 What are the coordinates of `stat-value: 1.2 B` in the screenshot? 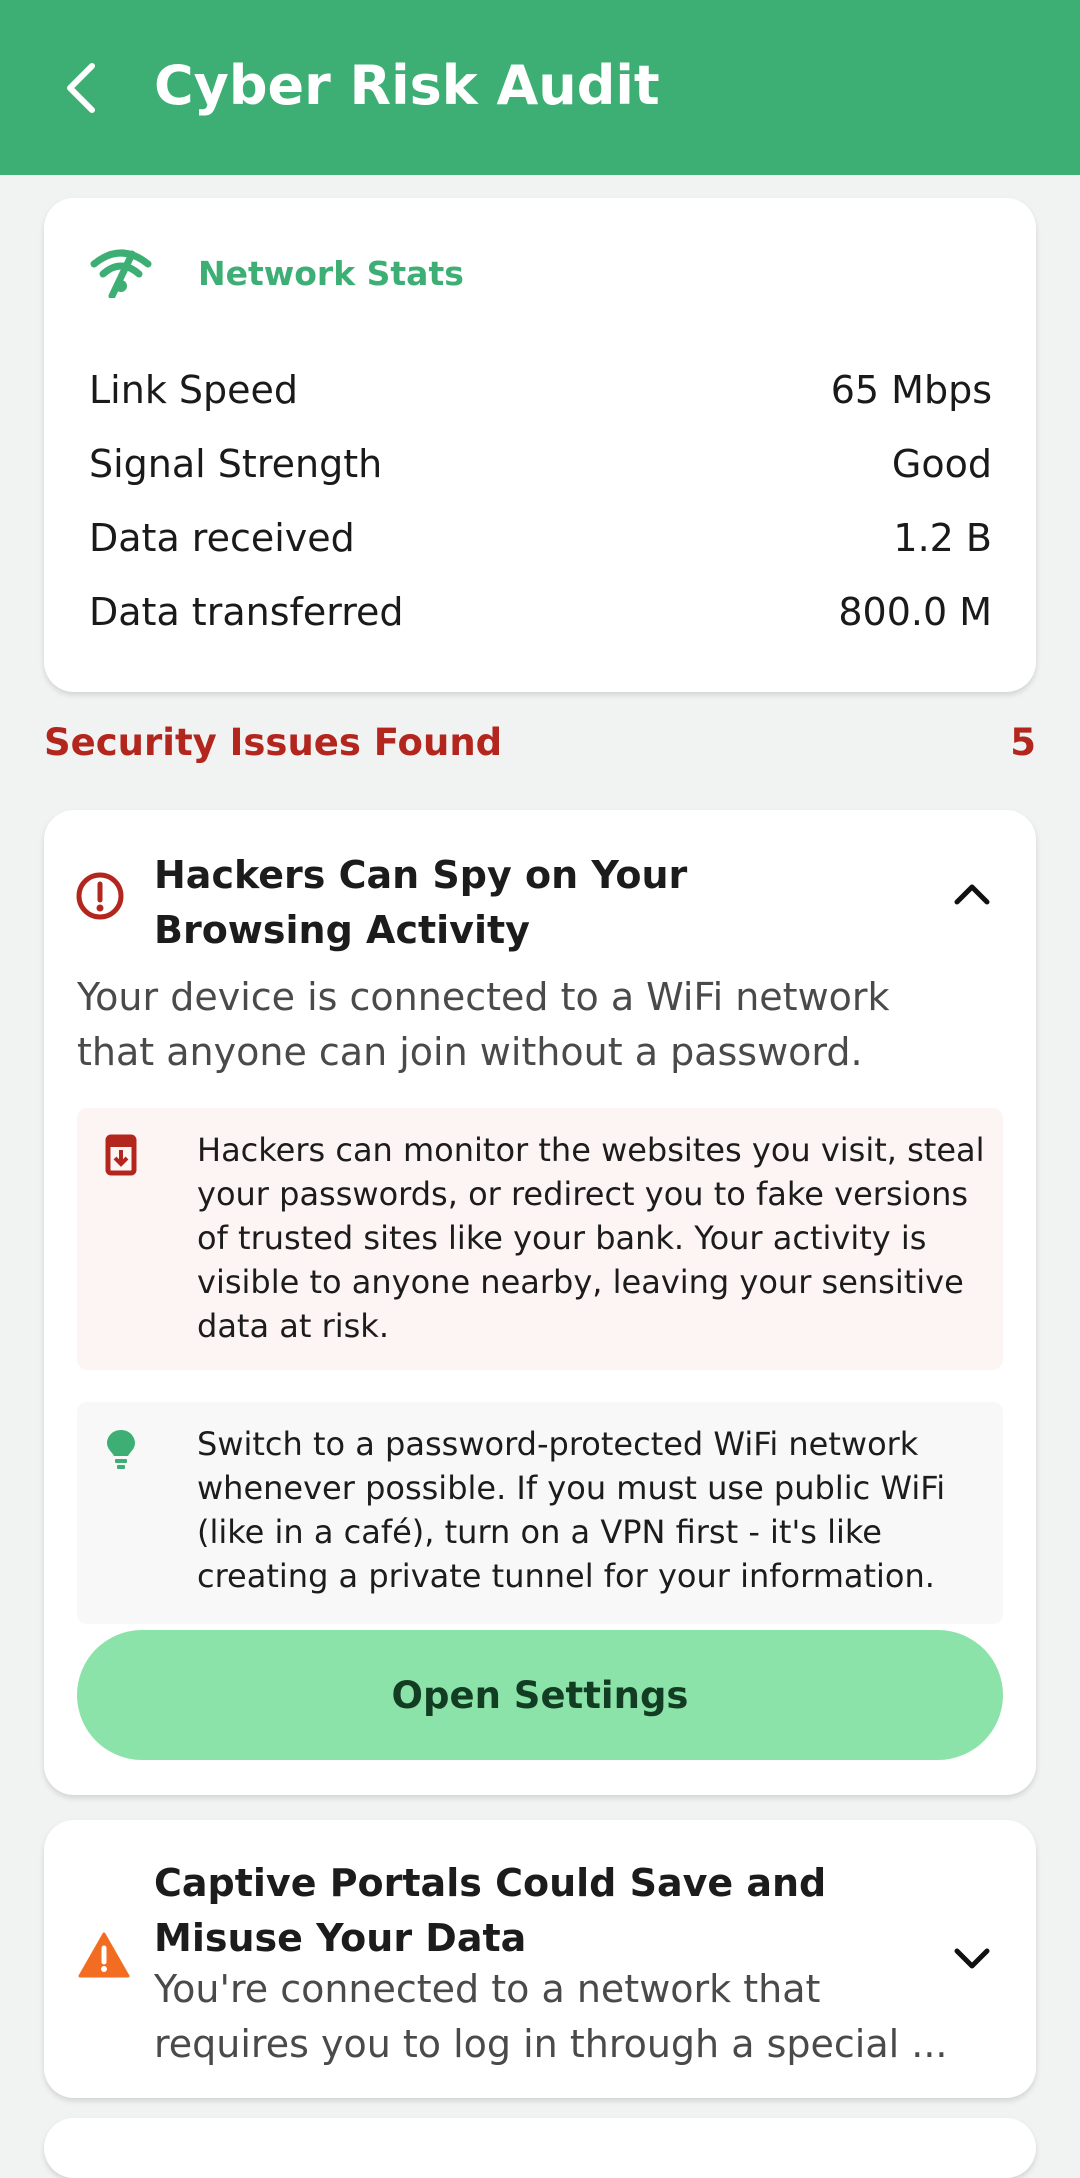 It's located at (942, 538).